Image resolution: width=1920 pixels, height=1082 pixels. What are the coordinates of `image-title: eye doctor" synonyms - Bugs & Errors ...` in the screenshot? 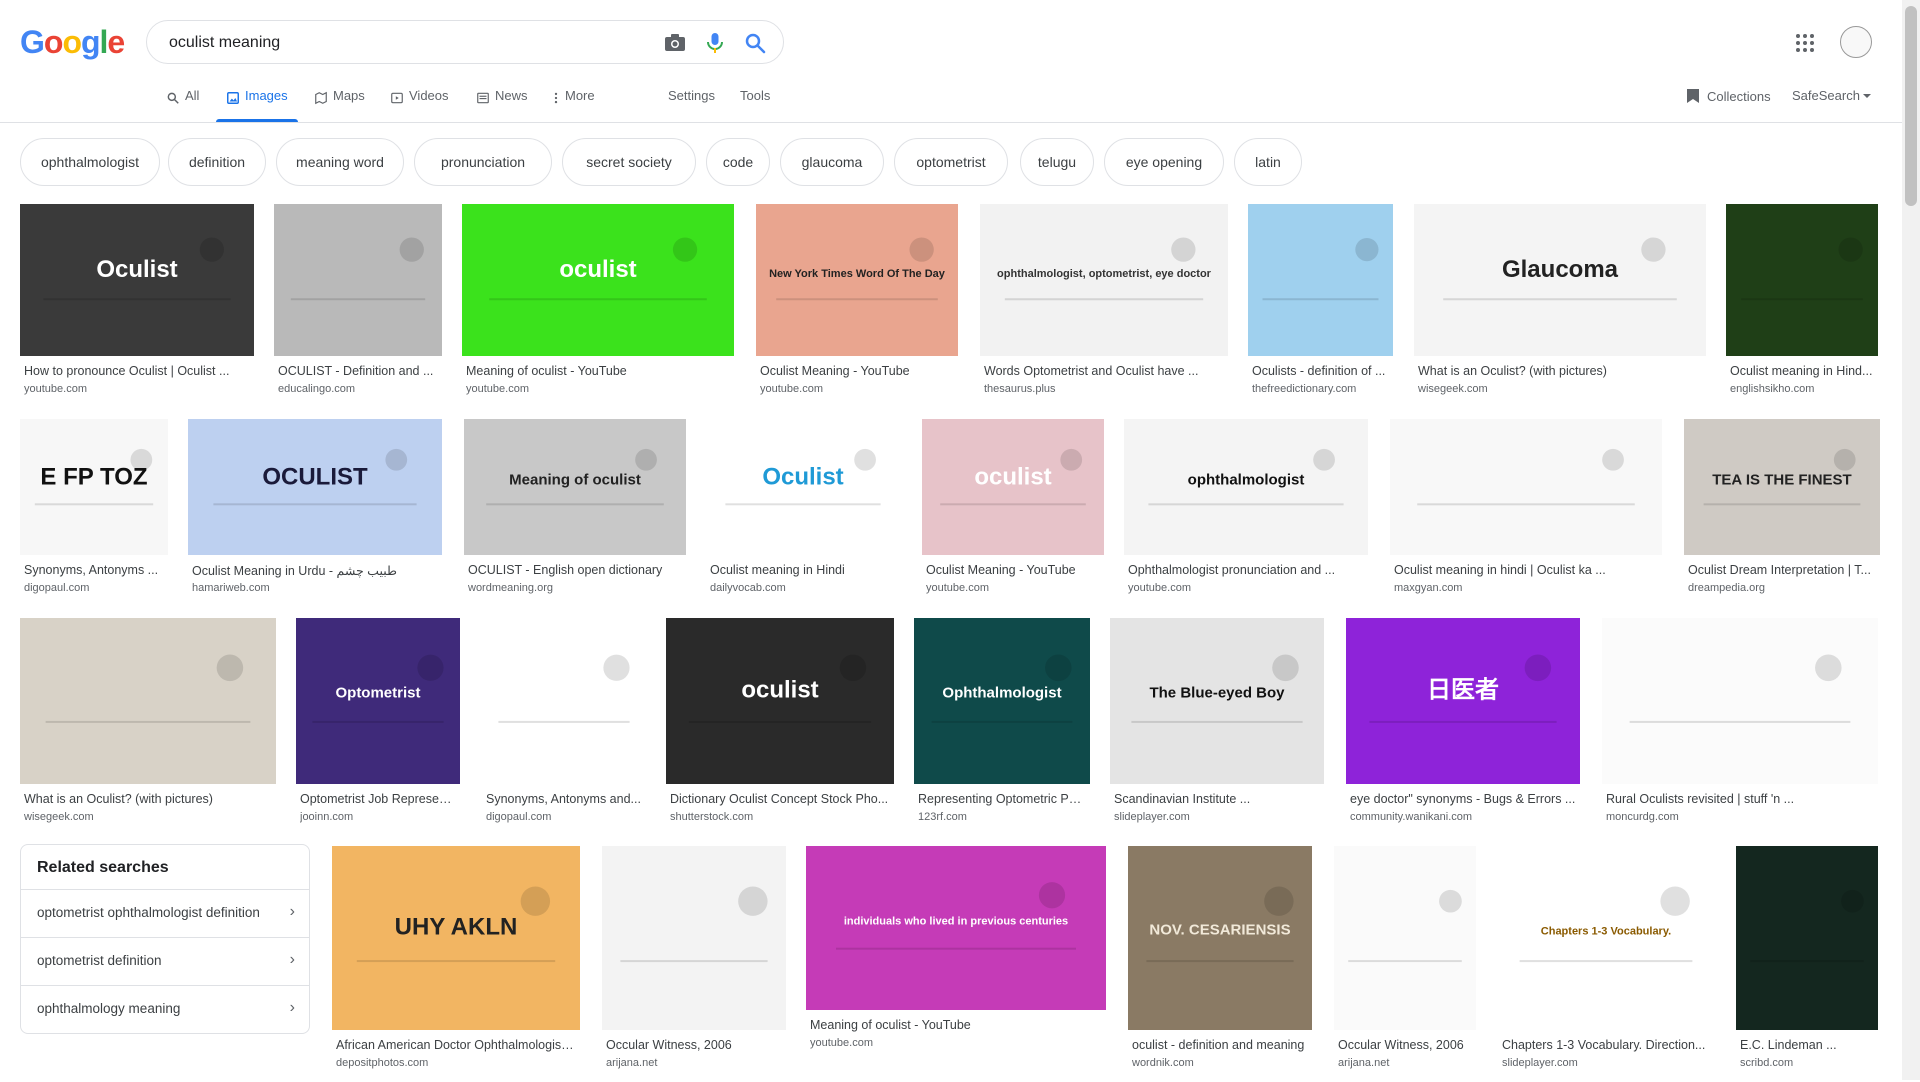 It's located at (1463, 799).